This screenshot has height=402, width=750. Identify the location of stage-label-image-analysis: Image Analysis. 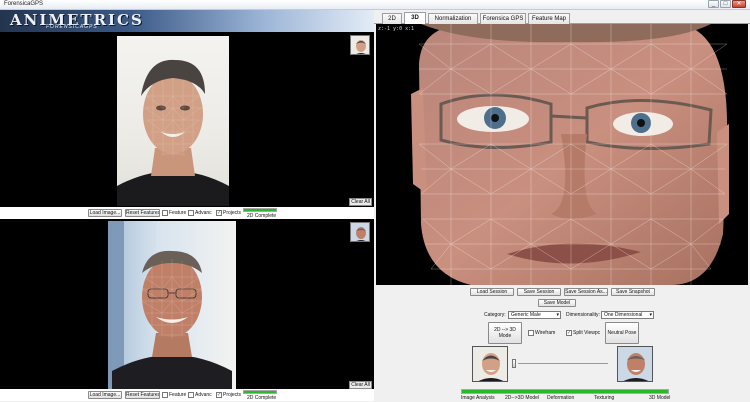
(478, 398).